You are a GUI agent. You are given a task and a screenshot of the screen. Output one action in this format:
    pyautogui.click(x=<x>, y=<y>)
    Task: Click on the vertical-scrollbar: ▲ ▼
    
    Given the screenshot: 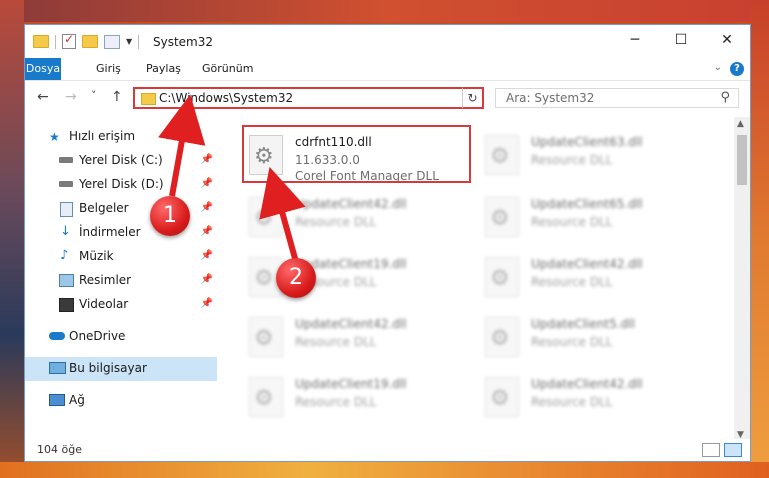 What is the action you would take?
    pyautogui.click(x=742, y=279)
    